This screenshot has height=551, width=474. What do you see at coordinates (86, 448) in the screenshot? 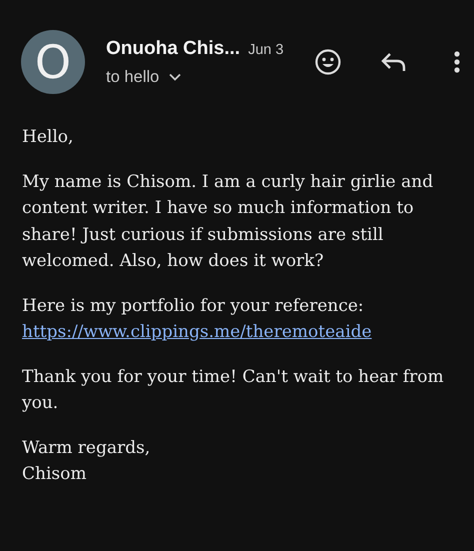
I see `body-paragraph: Warm regards,` at bounding box center [86, 448].